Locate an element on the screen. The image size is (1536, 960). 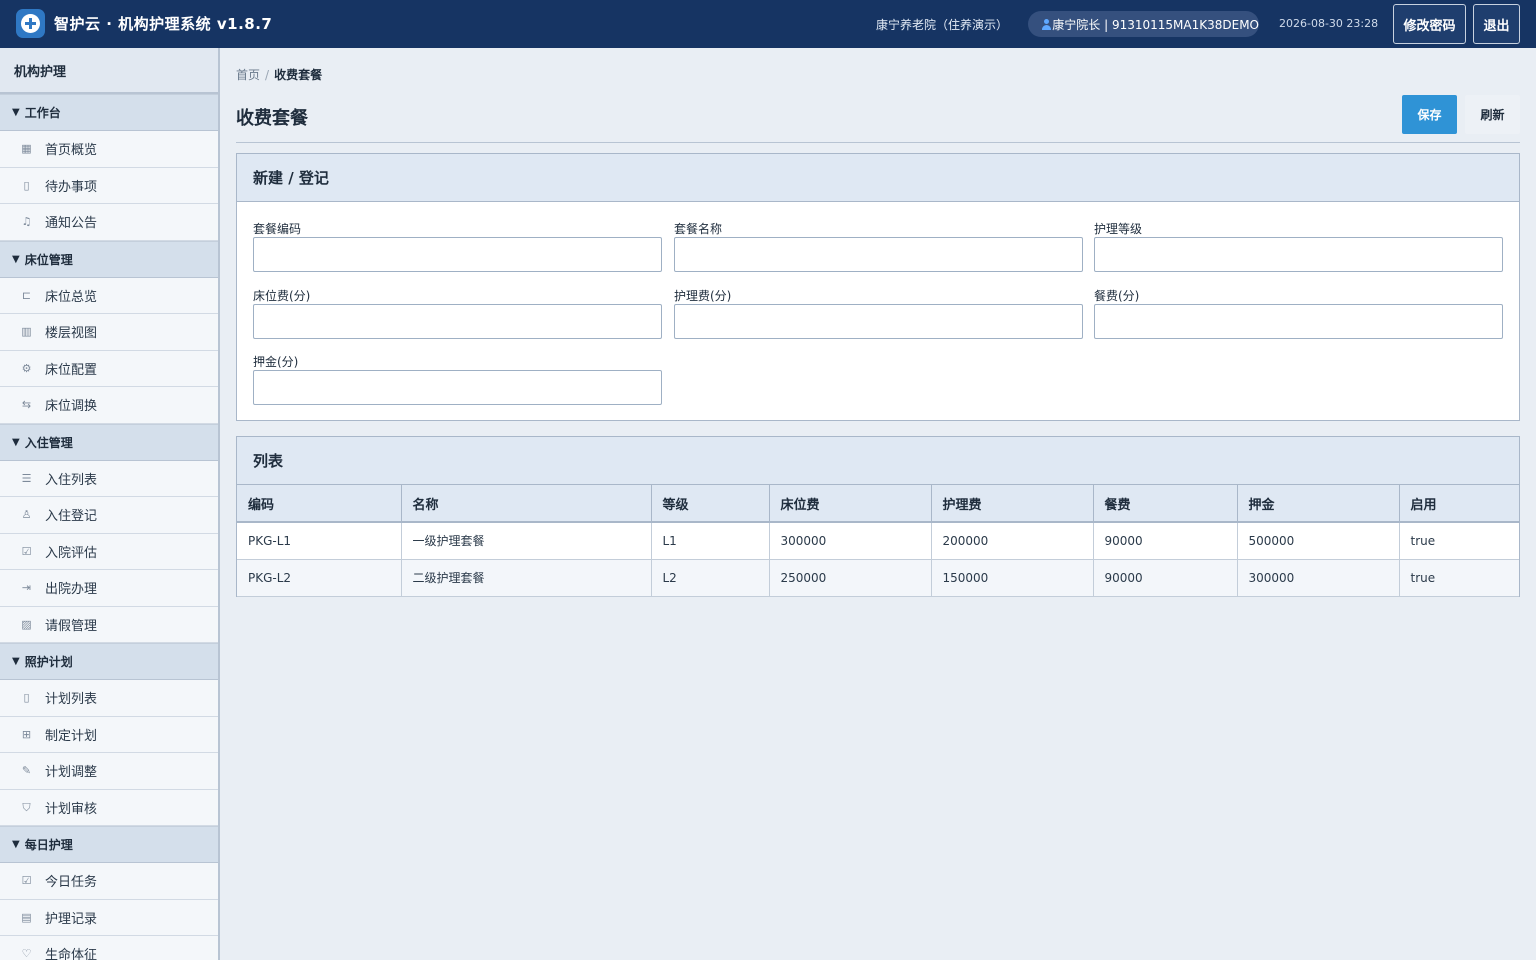
heart-pulse-icon: ♡ is located at coordinates (26, 953).